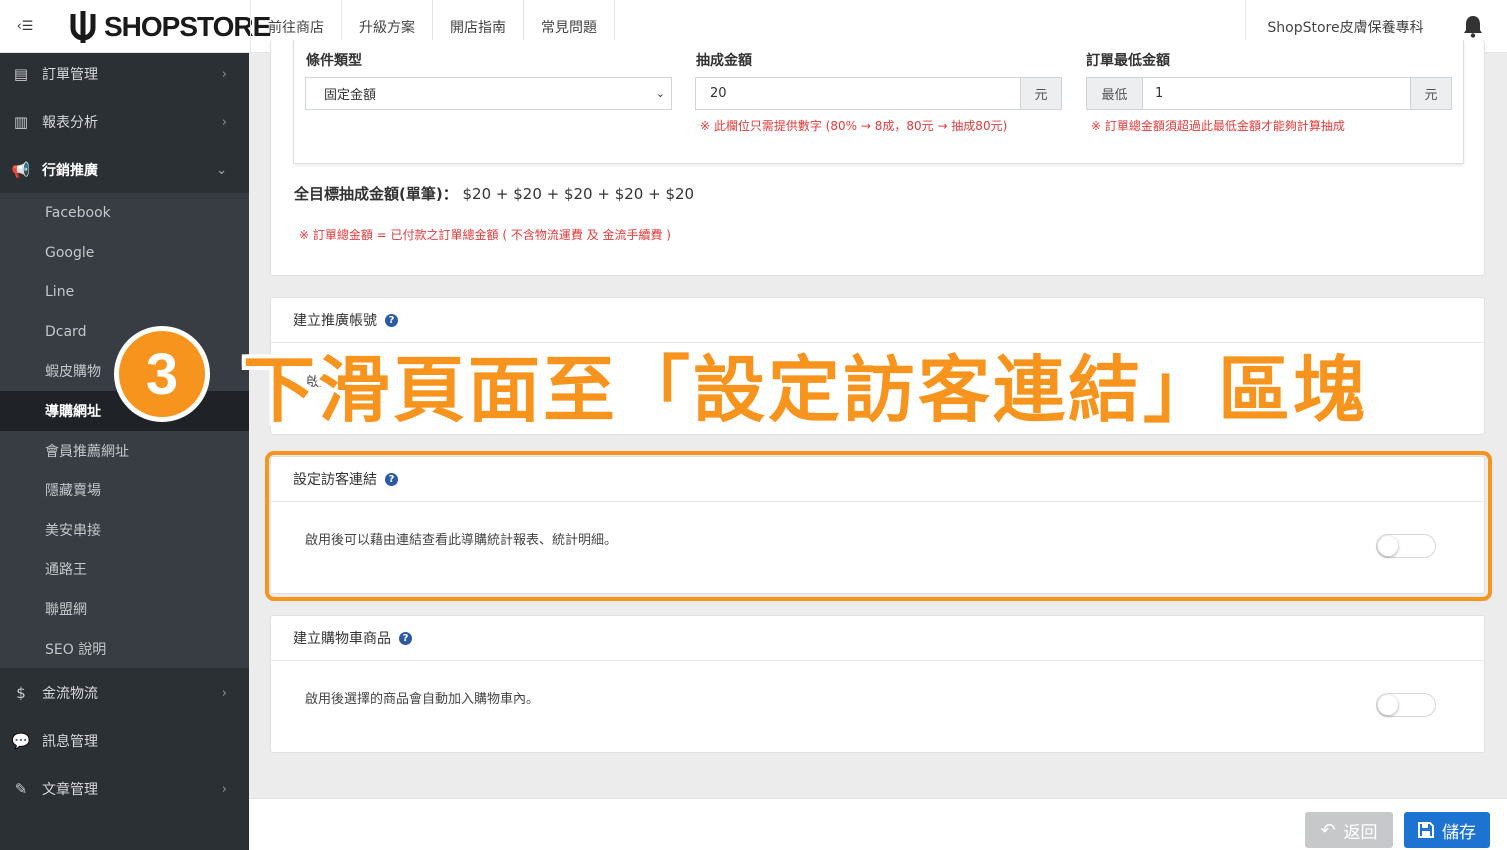  What do you see at coordinates (21, 741) in the screenshot?
I see `comments-icon: 💬` at bounding box center [21, 741].